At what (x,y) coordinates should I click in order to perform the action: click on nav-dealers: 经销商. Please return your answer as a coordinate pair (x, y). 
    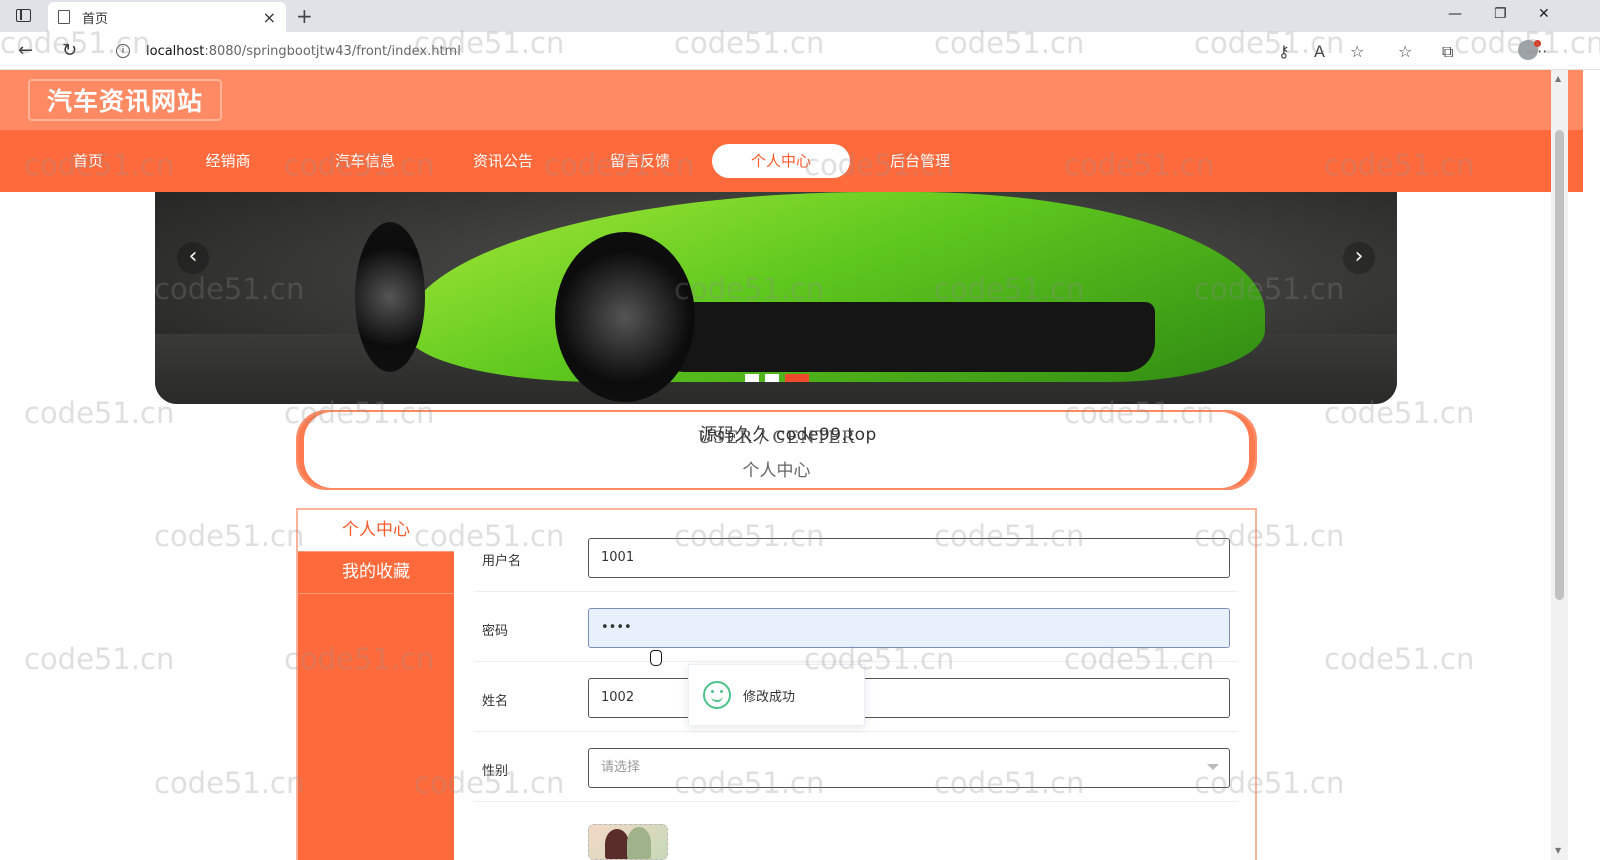
    Looking at the image, I should click on (228, 161).